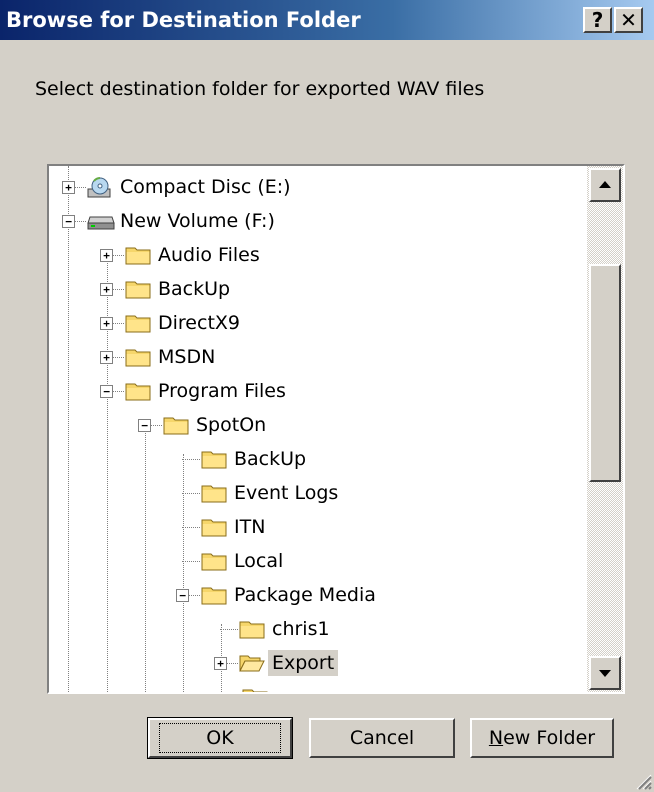 Image resolution: width=654 pixels, height=792 pixels. I want to click on tree-item: + DirectX9, so click(319, 327).